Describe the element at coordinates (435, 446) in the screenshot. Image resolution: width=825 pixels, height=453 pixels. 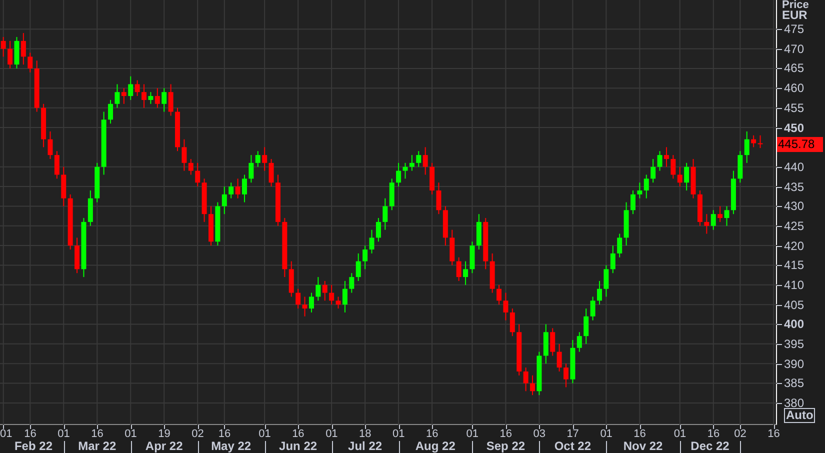
I see `month-label: Aug 22` at that location.